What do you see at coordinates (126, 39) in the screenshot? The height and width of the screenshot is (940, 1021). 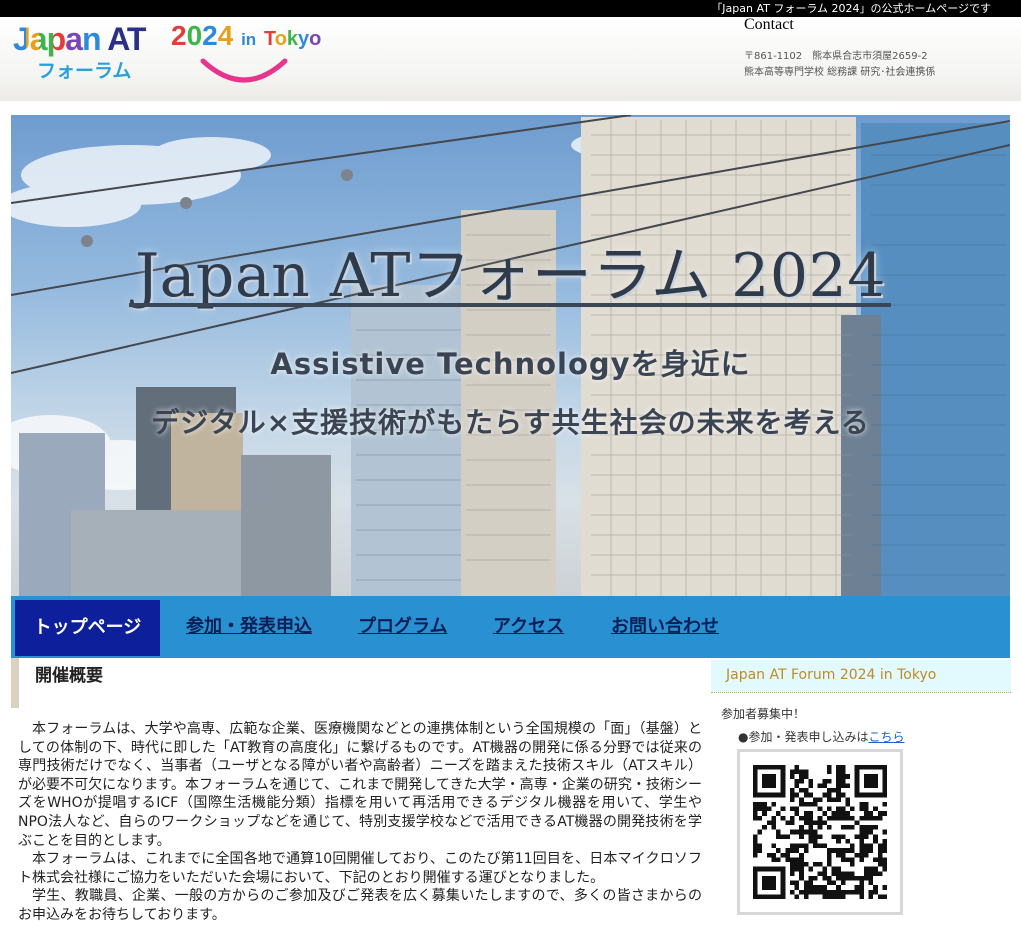 I see `logo-at-word: AT` at bounding box center [126, 39].